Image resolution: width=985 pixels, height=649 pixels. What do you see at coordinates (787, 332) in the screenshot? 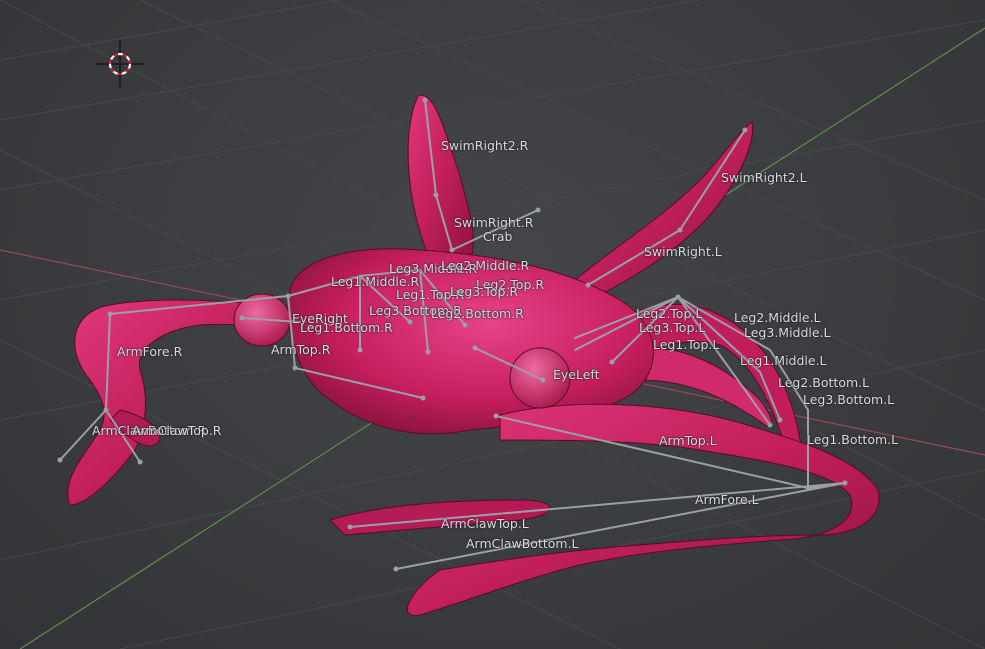
I see `bone-label-leg3-middle-l: Leg3.Middle.L` at bounding box center [787, 332].